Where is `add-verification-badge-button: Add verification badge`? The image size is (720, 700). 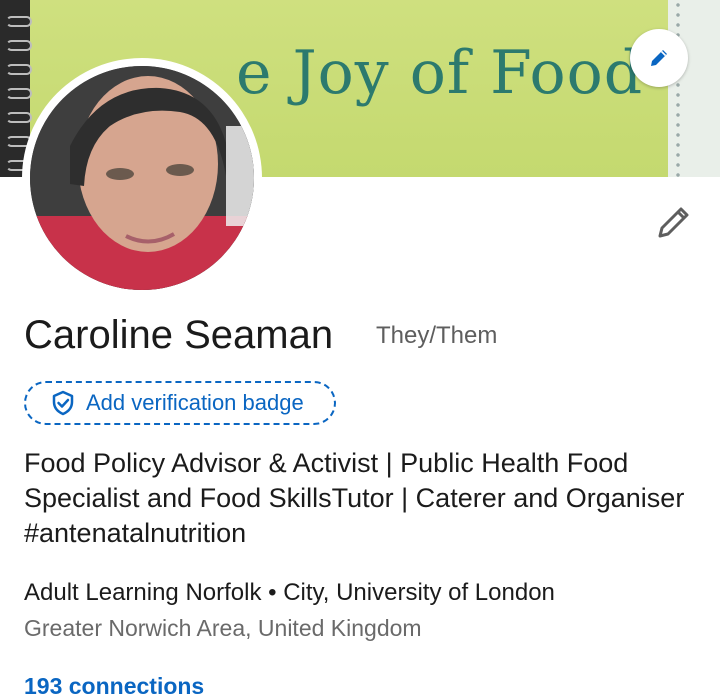
add-verification-badge-button: Add verification badge is located at coordinates (180, 403).